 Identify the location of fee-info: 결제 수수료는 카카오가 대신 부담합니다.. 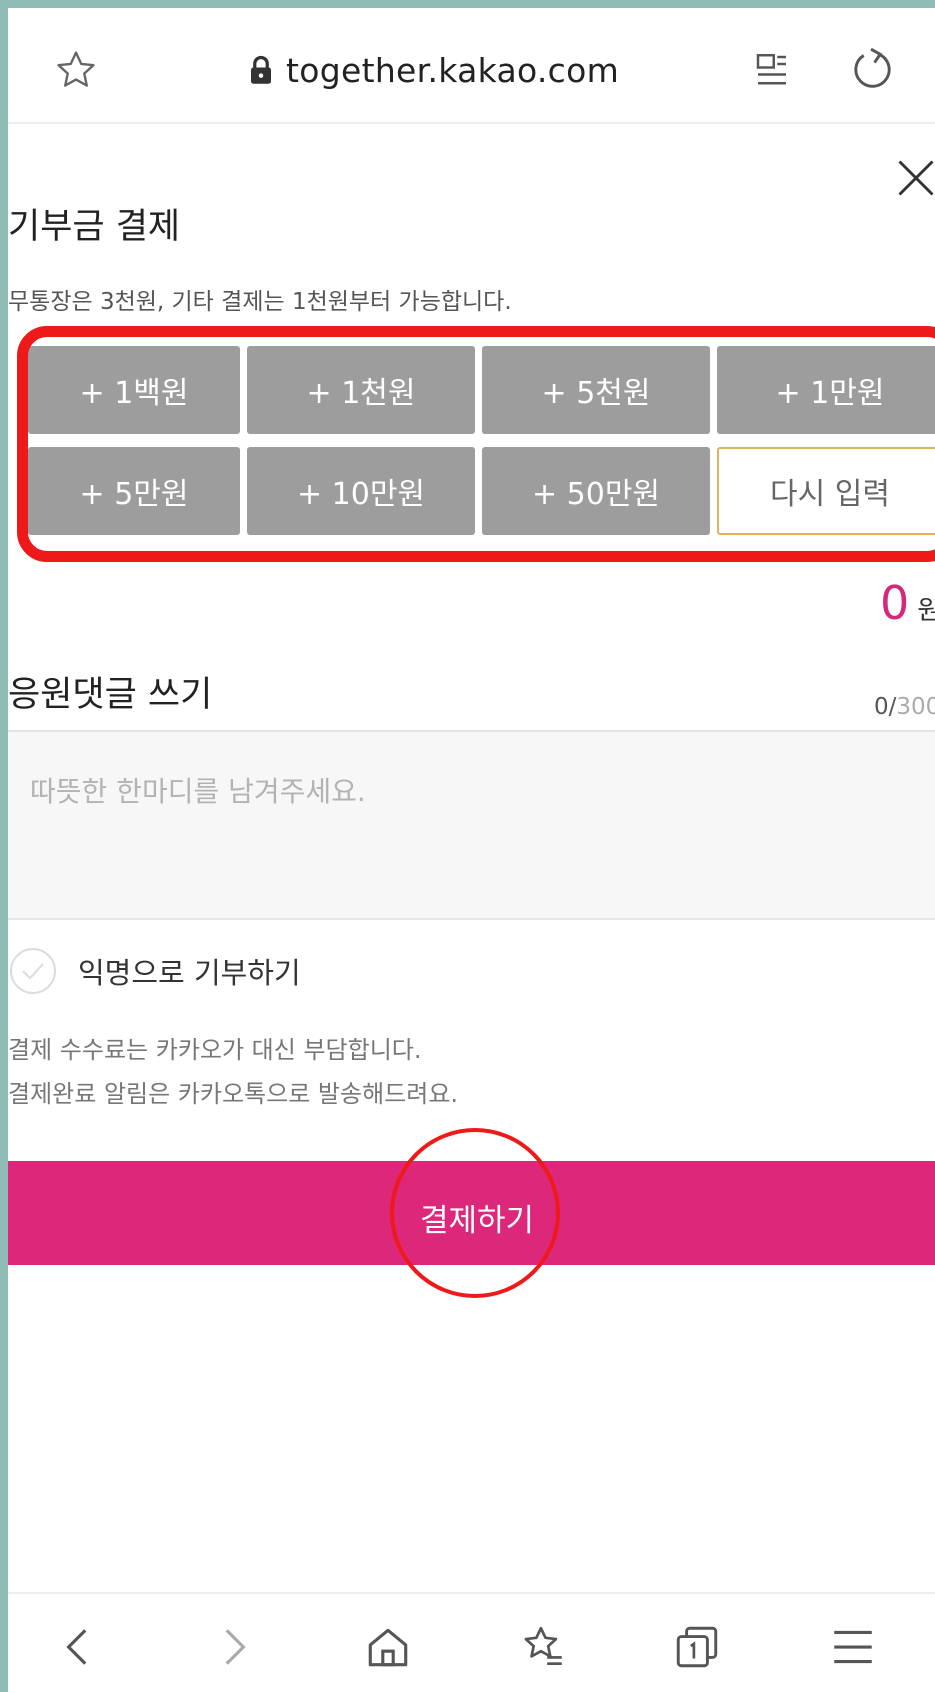
(215, 1050).